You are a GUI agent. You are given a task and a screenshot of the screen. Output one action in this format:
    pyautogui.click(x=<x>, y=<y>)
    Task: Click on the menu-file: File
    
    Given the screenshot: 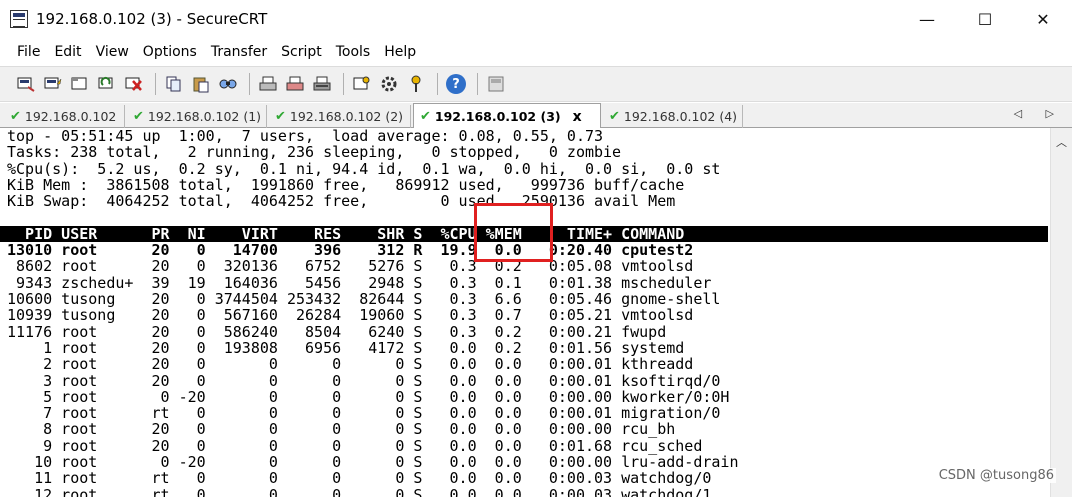 What is the action you would take?
    pyautogui.click(x=28, y=52)
    